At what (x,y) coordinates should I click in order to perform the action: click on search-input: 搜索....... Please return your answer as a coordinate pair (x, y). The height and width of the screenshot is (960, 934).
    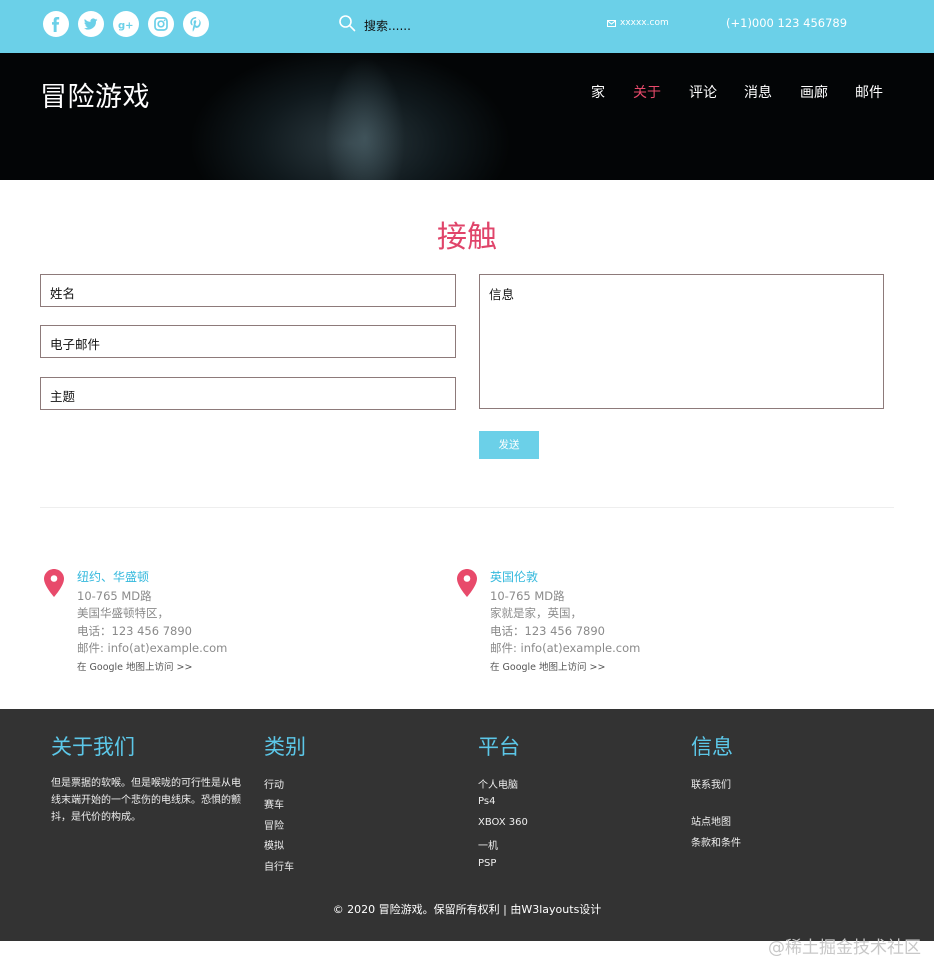
    Looking at the image, I should click on (387, 25).